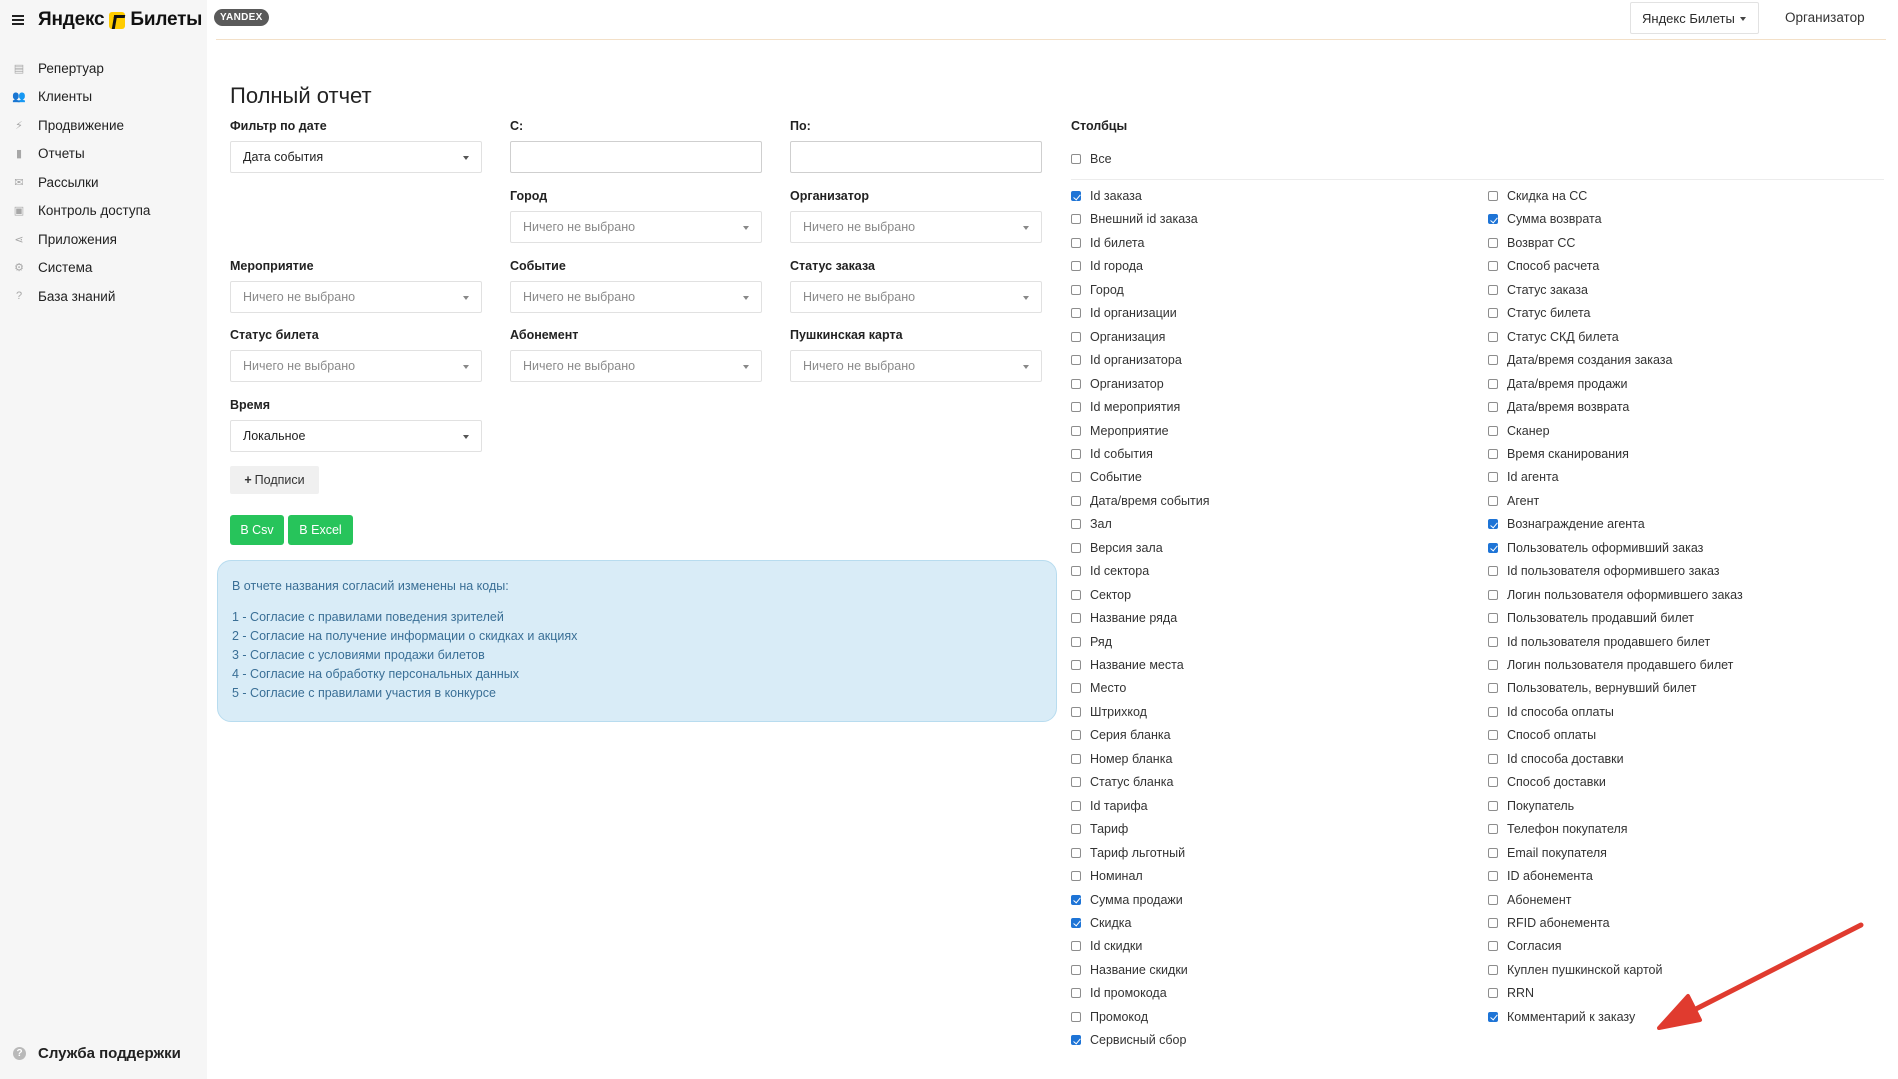 Image resolution: width=1898 pixels, height=1079 pixels. Describe the element at coordinates (1127, 900) in the screenshot. I see `column-option: Сумма продажи` at that location.